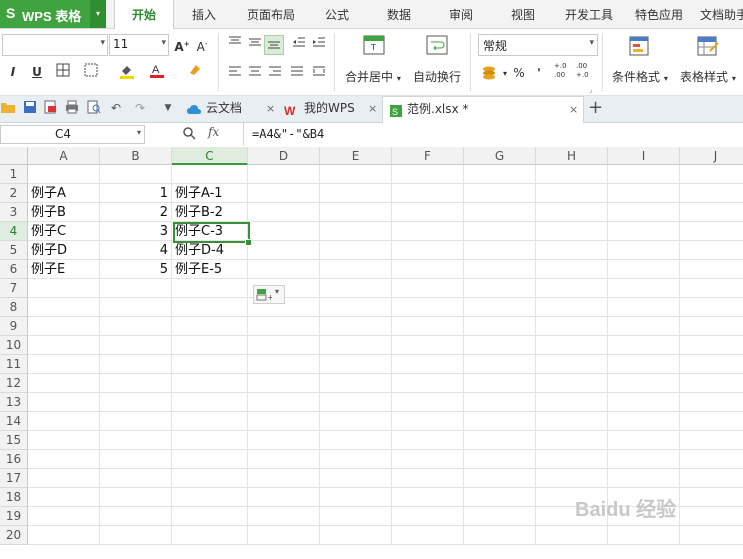  What do you see at coordinates (210, 250) in the screenshot?
I see `cell-c5: 例子D-4` at bounding box center [210, 250].